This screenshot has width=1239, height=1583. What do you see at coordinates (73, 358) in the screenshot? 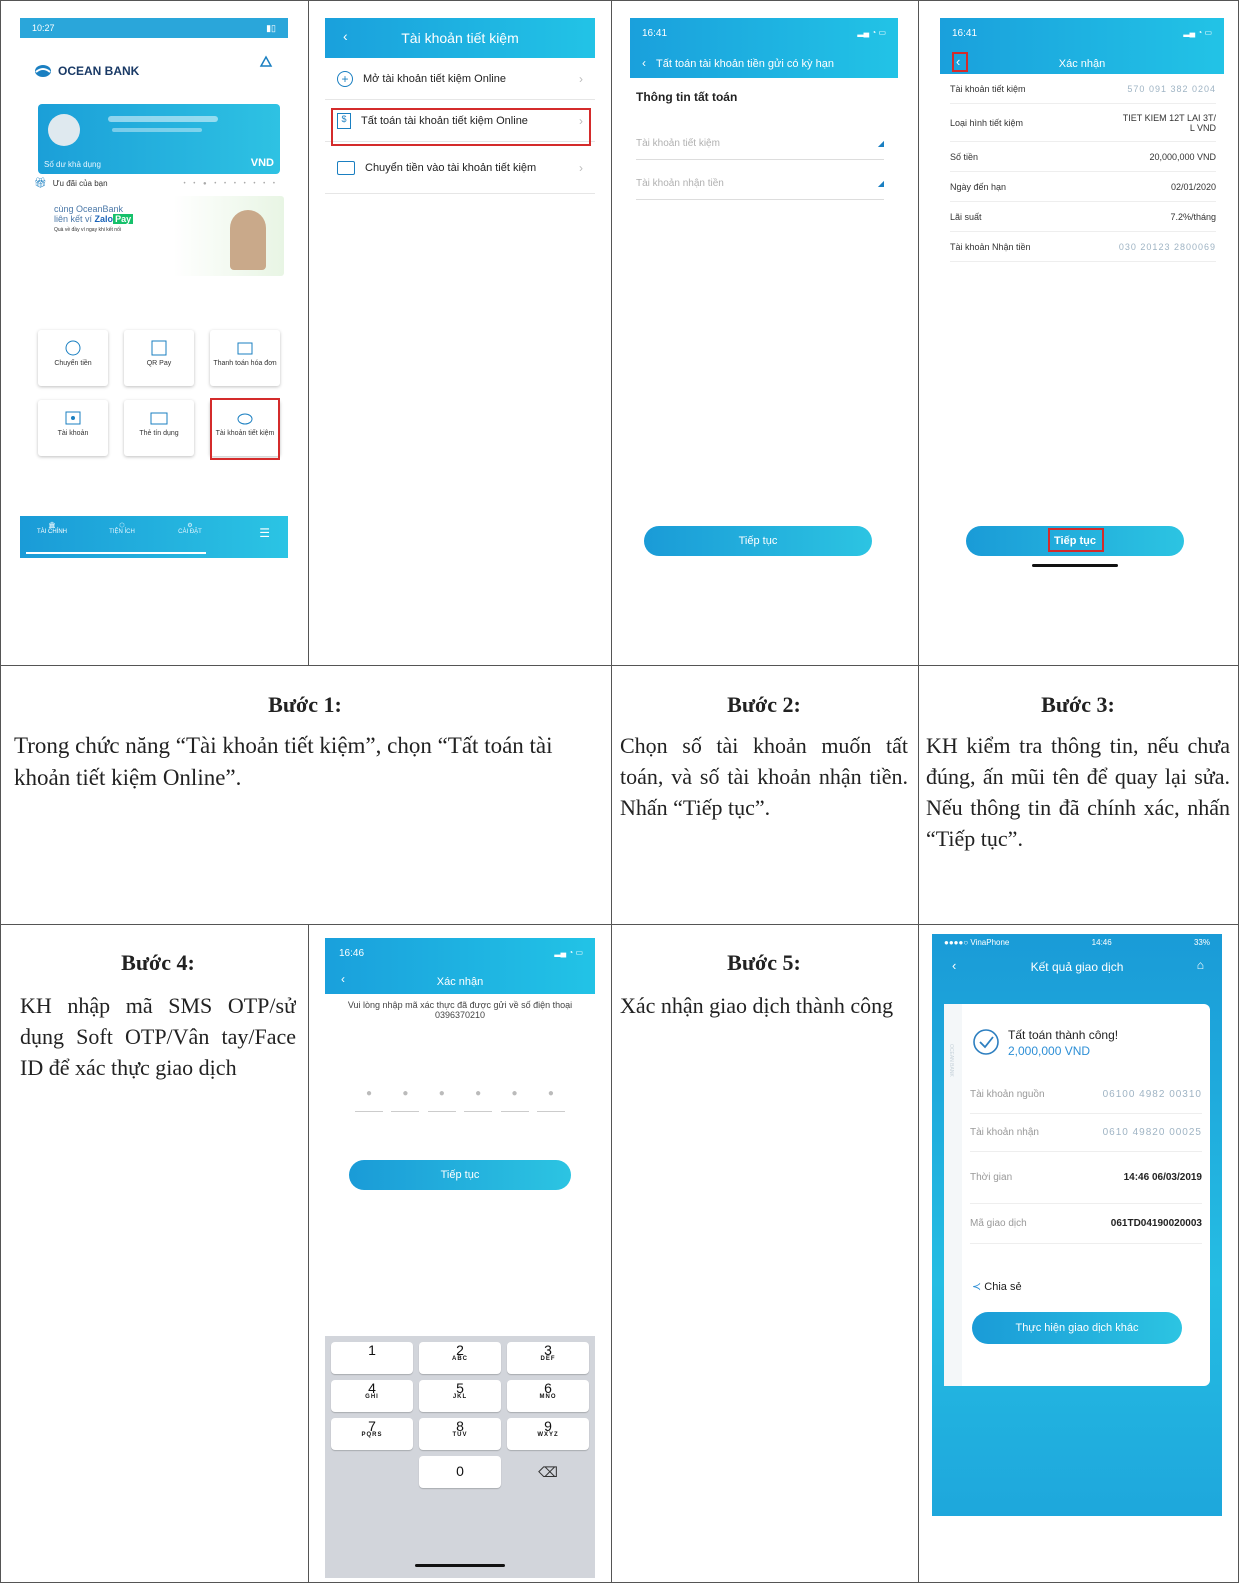
I see `tile-transfer: Chuyển tiền` at bounding box center [73, 358].